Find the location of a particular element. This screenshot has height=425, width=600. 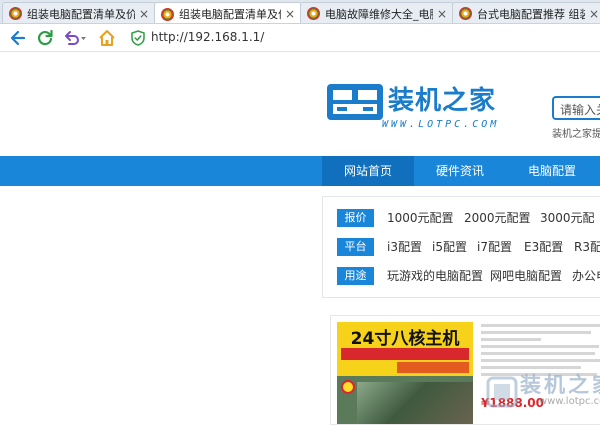

tab-title: 电脑故障维修大全_电脑 is located at coordinates (379, 14).